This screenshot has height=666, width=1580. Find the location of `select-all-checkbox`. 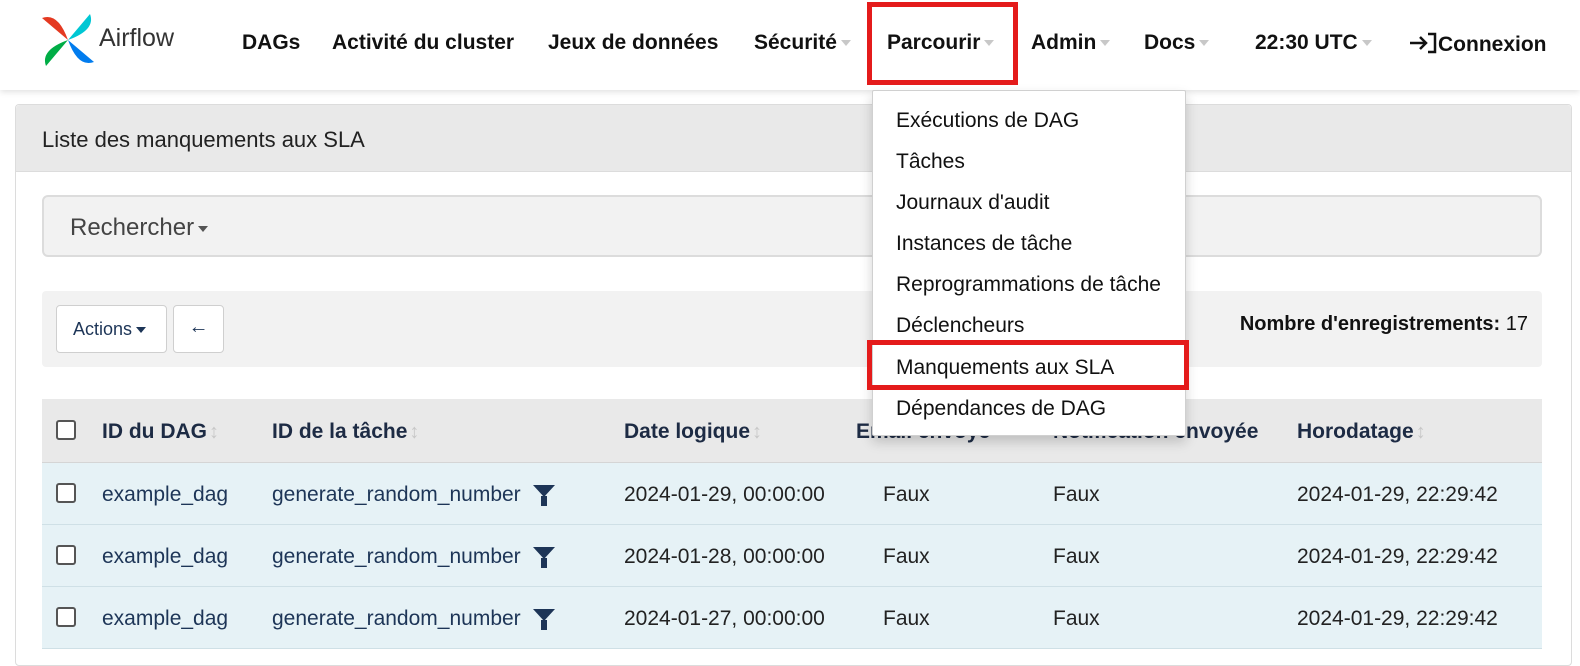

select-all-checkbox is located at coordinates (66, 430).